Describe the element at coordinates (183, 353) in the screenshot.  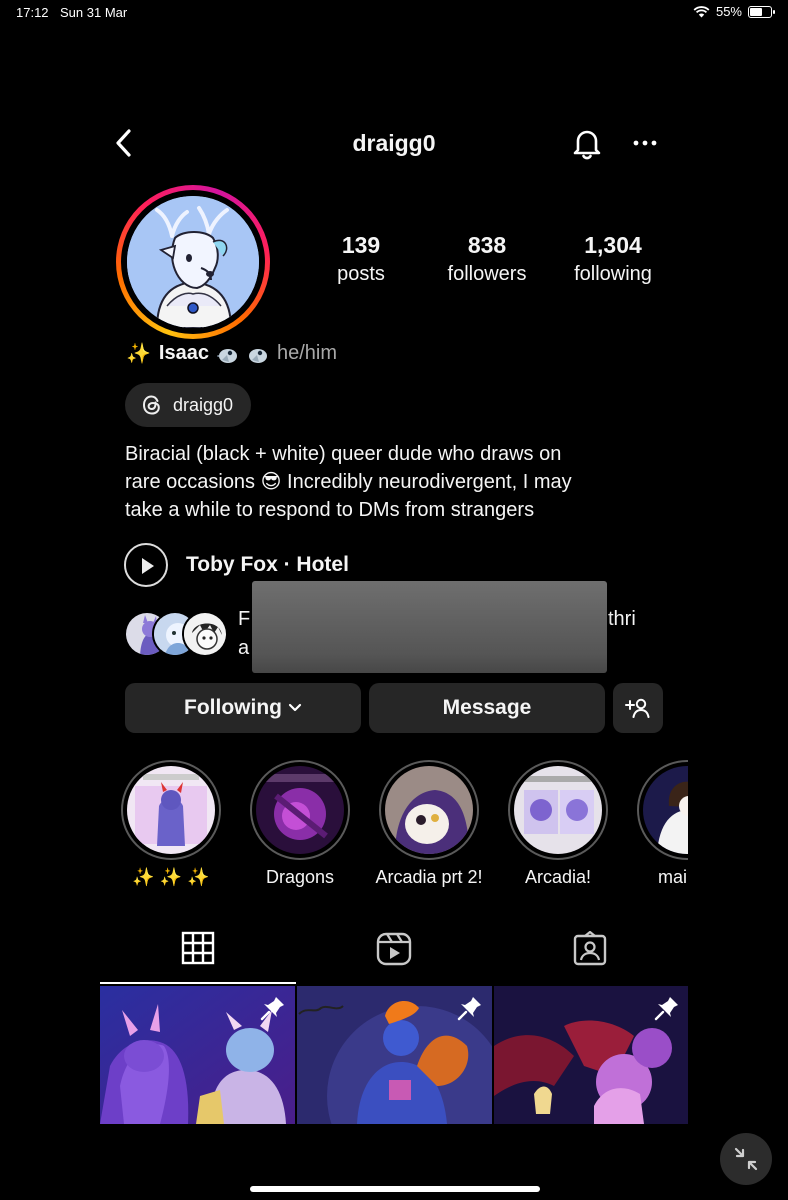
I see `profile-display-name: Isaac` at that location.